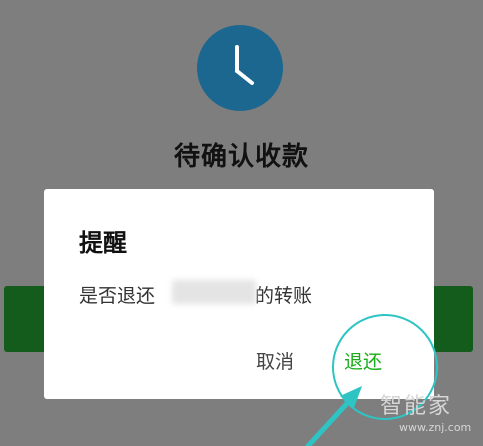 The image size is (483, 446). Describe the element at coordinates (435, 427) in the screenshot. I see `watermark-domain: www.znj.com` at that location.